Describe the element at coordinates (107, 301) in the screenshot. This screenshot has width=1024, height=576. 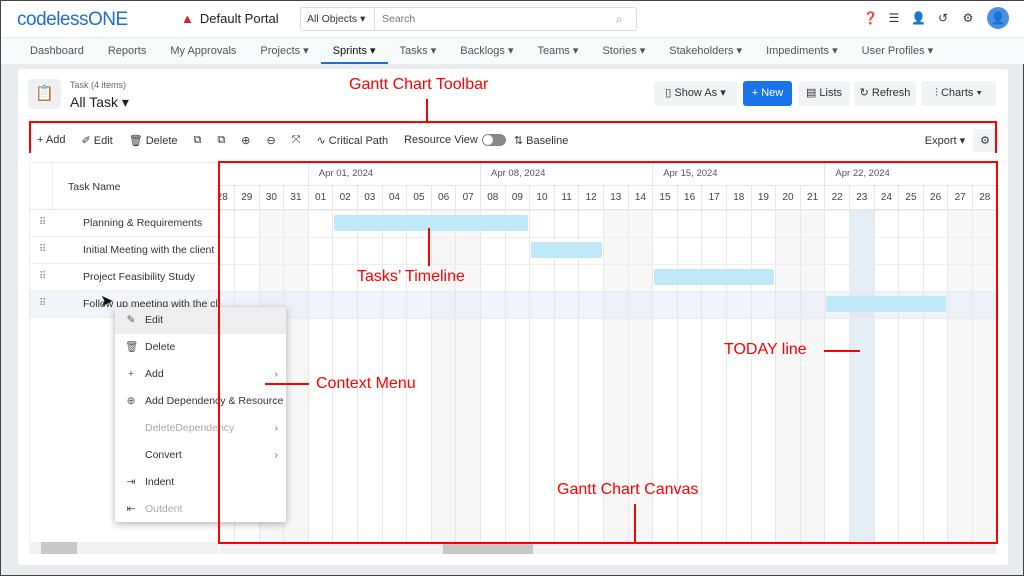
I see `mouse-cursor: ➤` at that location.